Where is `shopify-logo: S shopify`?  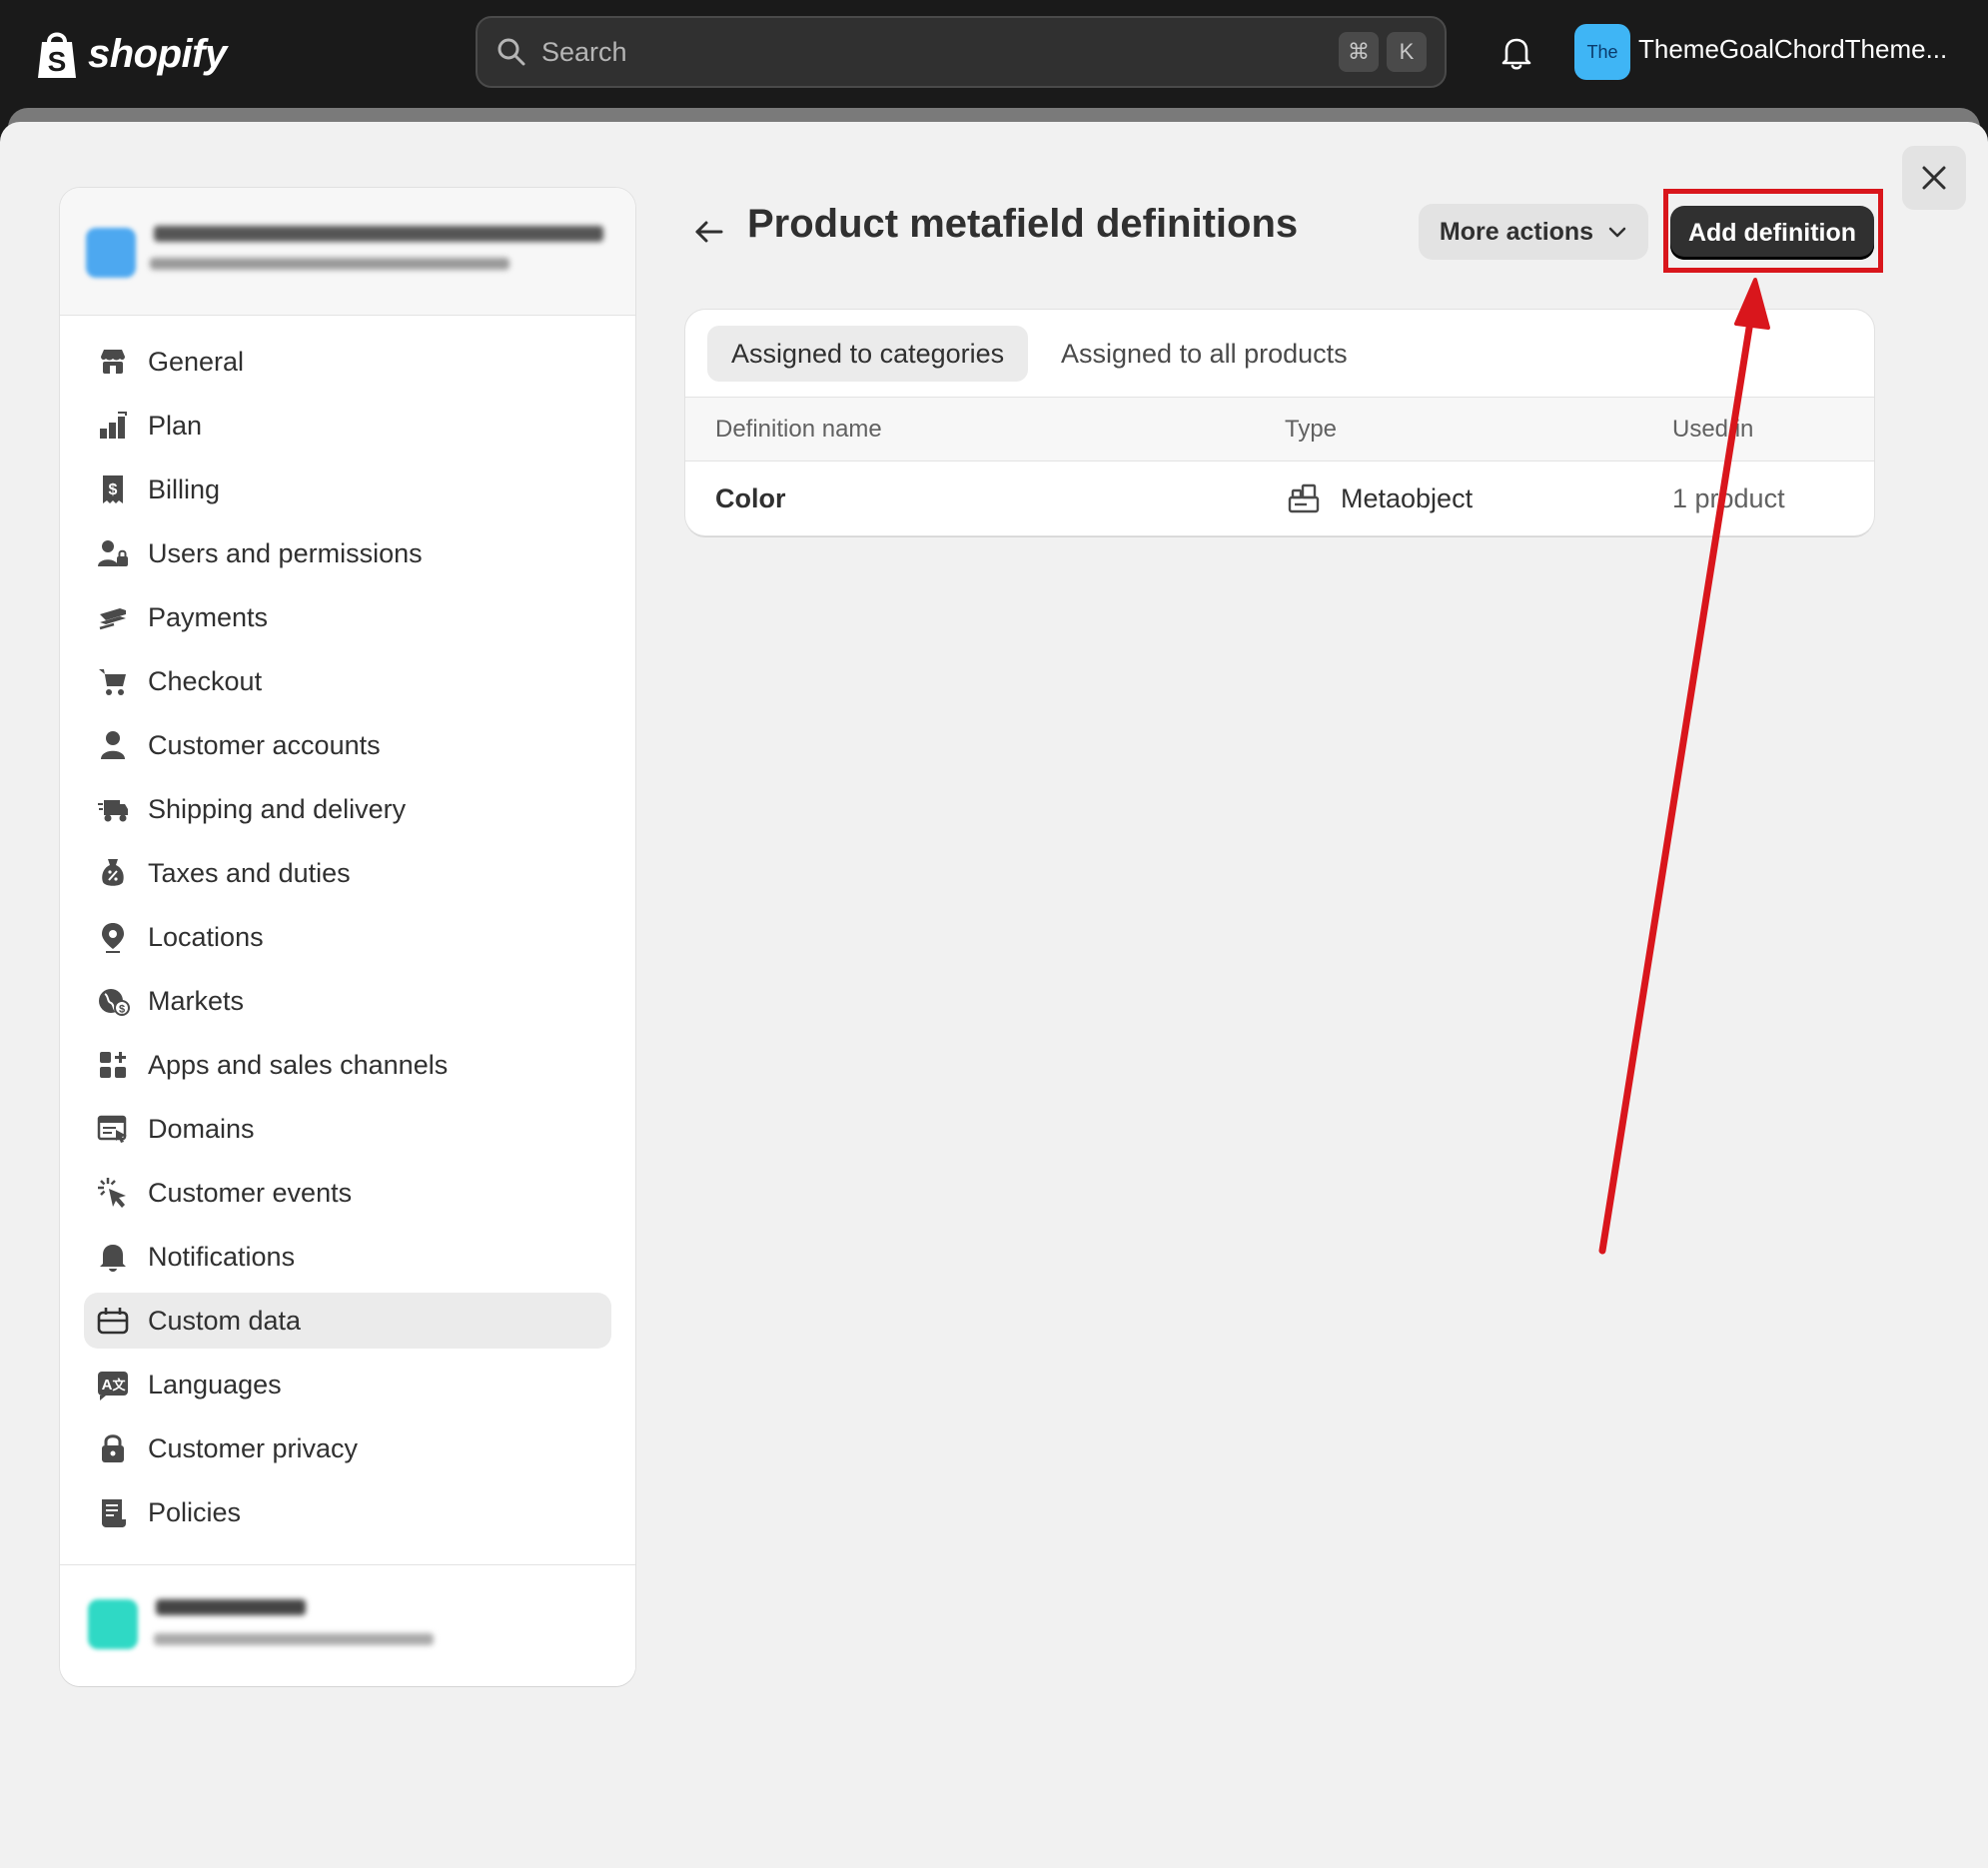
shopify-logo: S shopify is located at coordinates (130, 54).